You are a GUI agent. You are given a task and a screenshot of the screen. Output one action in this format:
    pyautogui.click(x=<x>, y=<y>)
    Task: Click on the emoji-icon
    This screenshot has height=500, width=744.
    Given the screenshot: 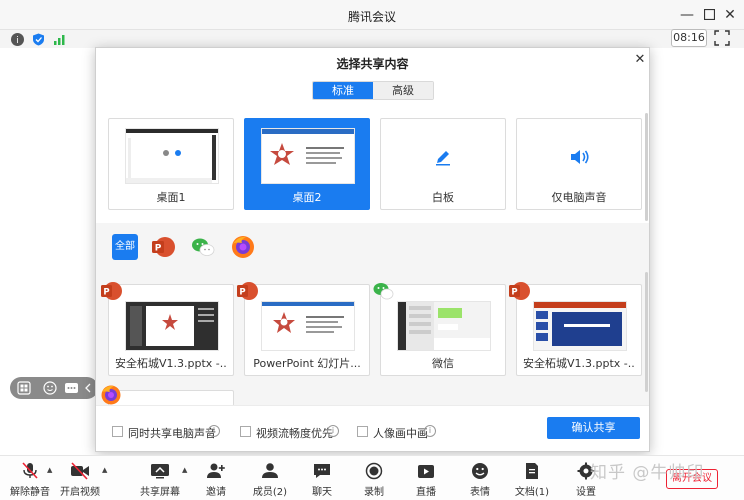 What is the action you would take?
    pyautogui.click(x=480, y=471)
    